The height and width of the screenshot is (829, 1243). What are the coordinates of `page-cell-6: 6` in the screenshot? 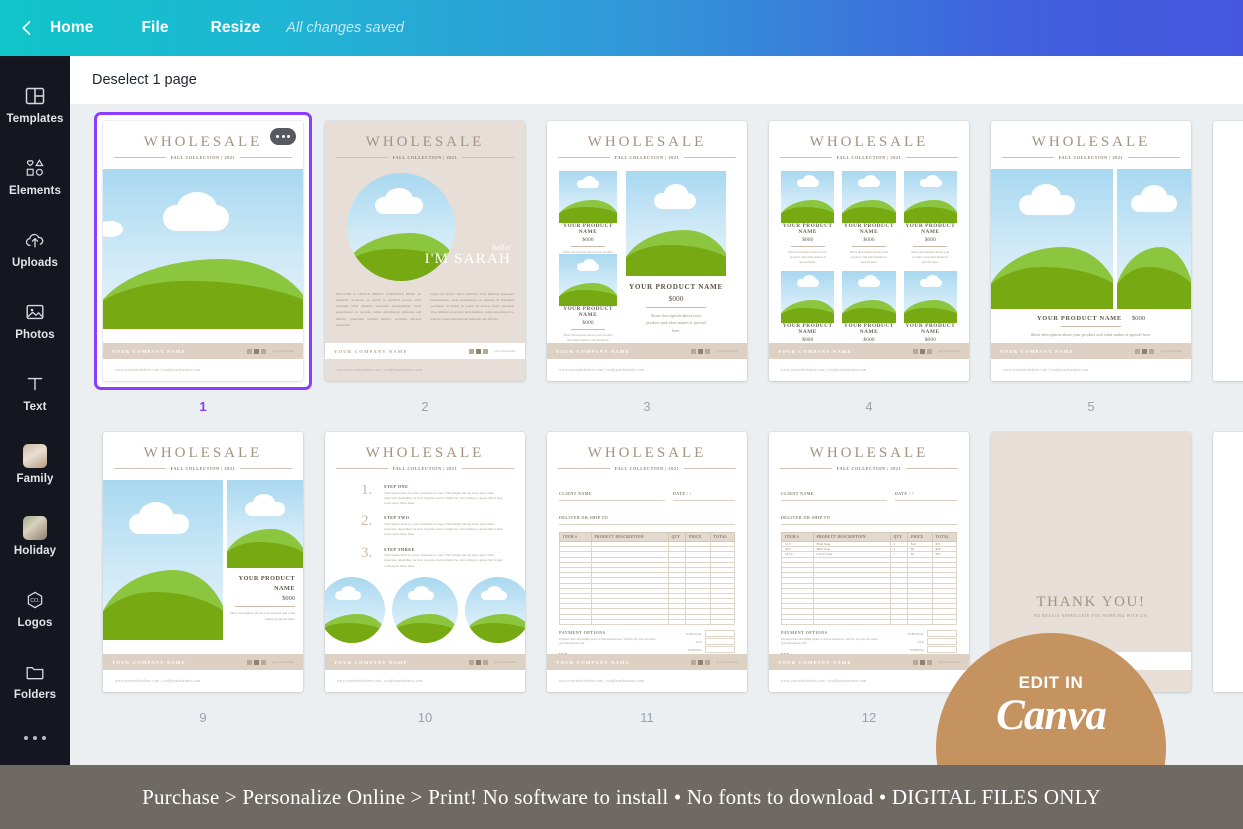 It's located at (1222, 263).